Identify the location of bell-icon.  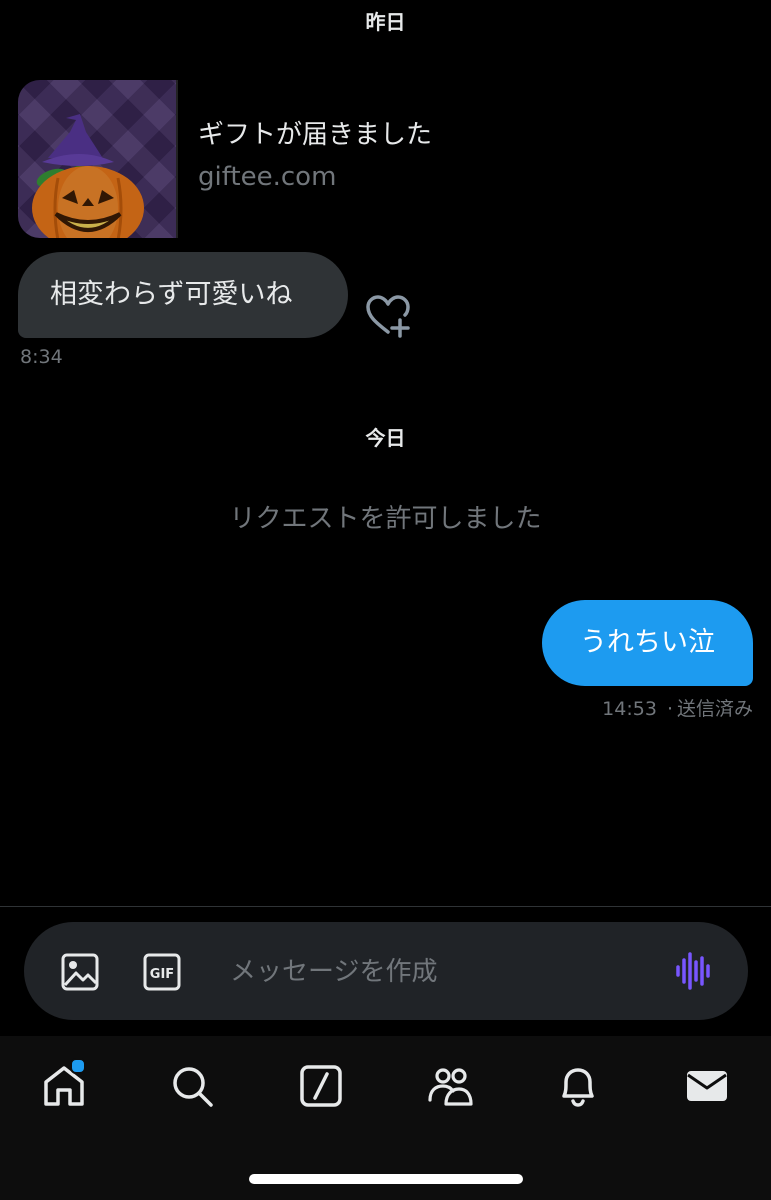
(578, 1087).